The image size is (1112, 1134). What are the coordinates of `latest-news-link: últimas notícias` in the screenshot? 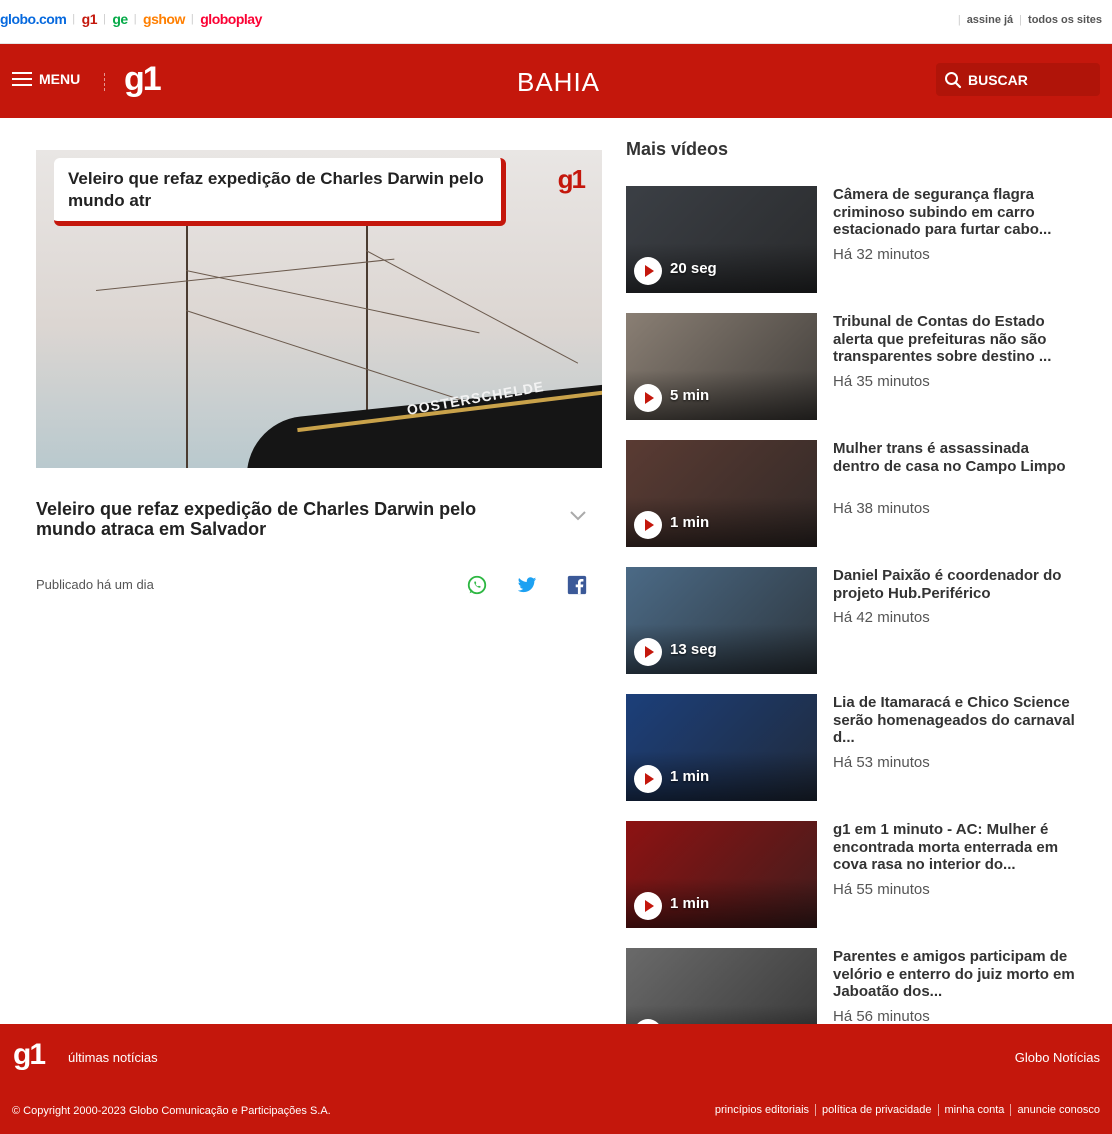 It's located at (113, 1057).